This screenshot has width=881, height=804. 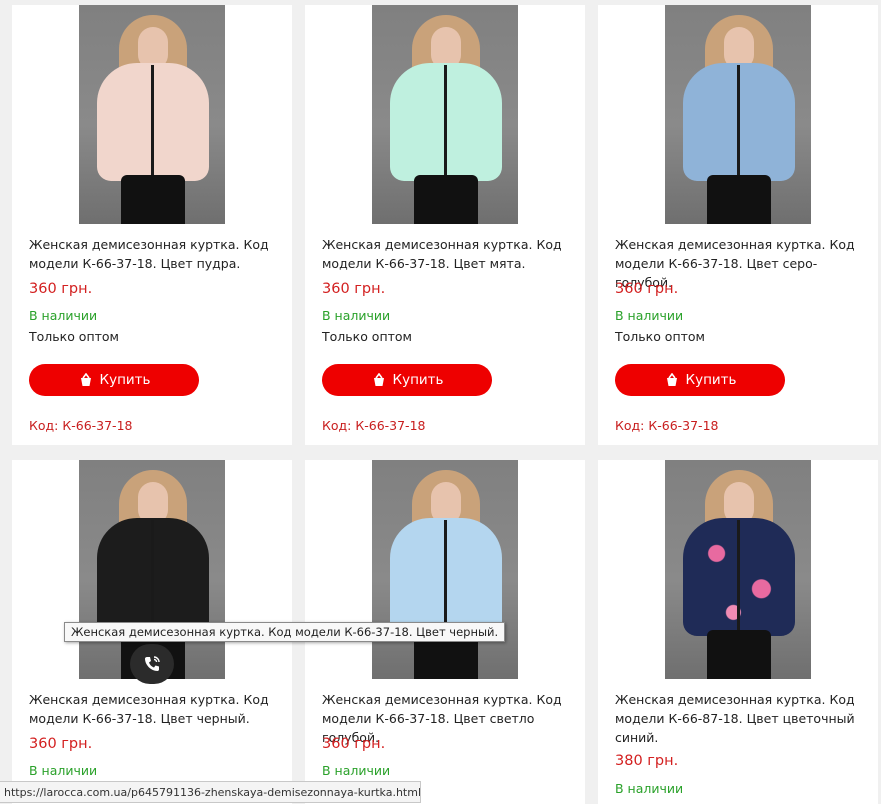 What do you see at coordinates (647, 761) in the screenshot?
I see `product-price: 380 грн.` at bounding box center [647, 761].